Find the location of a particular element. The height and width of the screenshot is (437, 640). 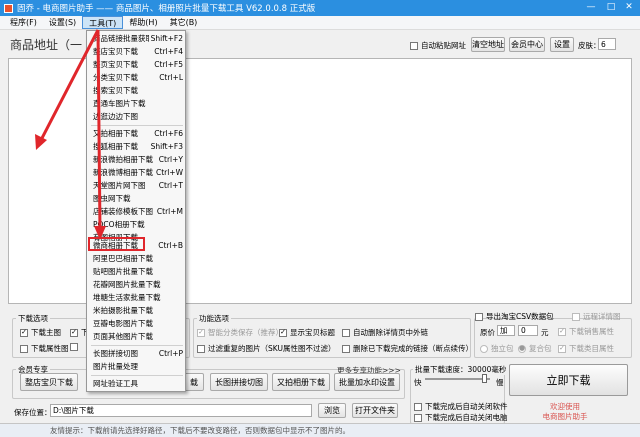

arrow-to-url-label is located at coordinates (69, 86).